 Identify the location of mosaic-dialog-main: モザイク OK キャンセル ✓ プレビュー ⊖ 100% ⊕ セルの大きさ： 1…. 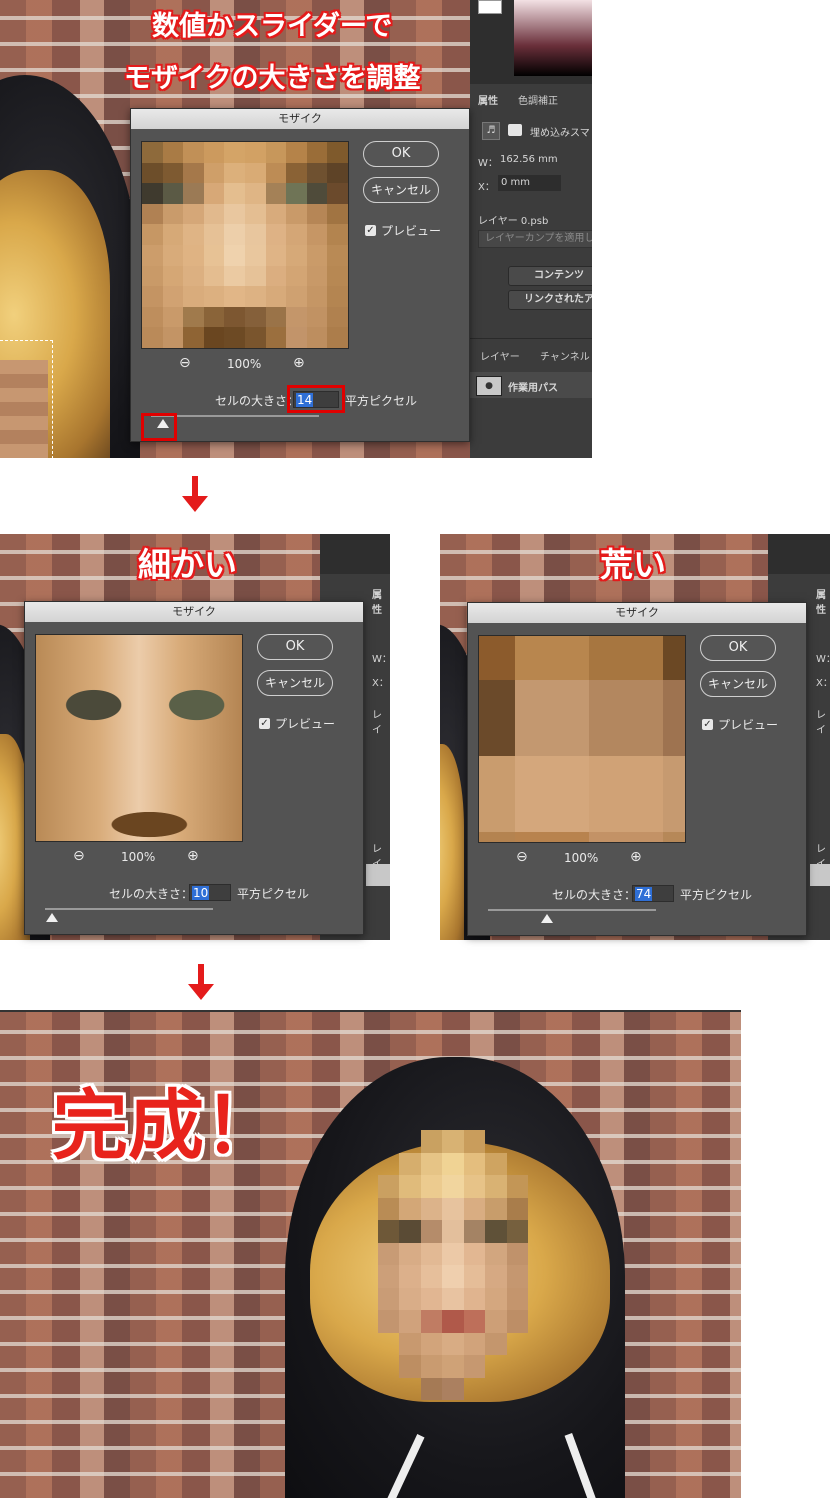
(300, 275).